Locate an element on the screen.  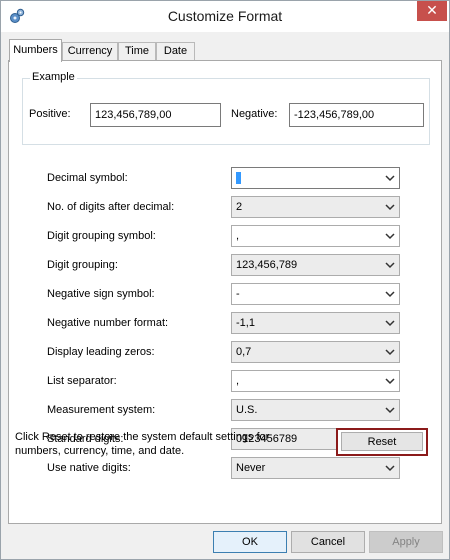
tab-currency: Currency is located at coordinates (90, 51).